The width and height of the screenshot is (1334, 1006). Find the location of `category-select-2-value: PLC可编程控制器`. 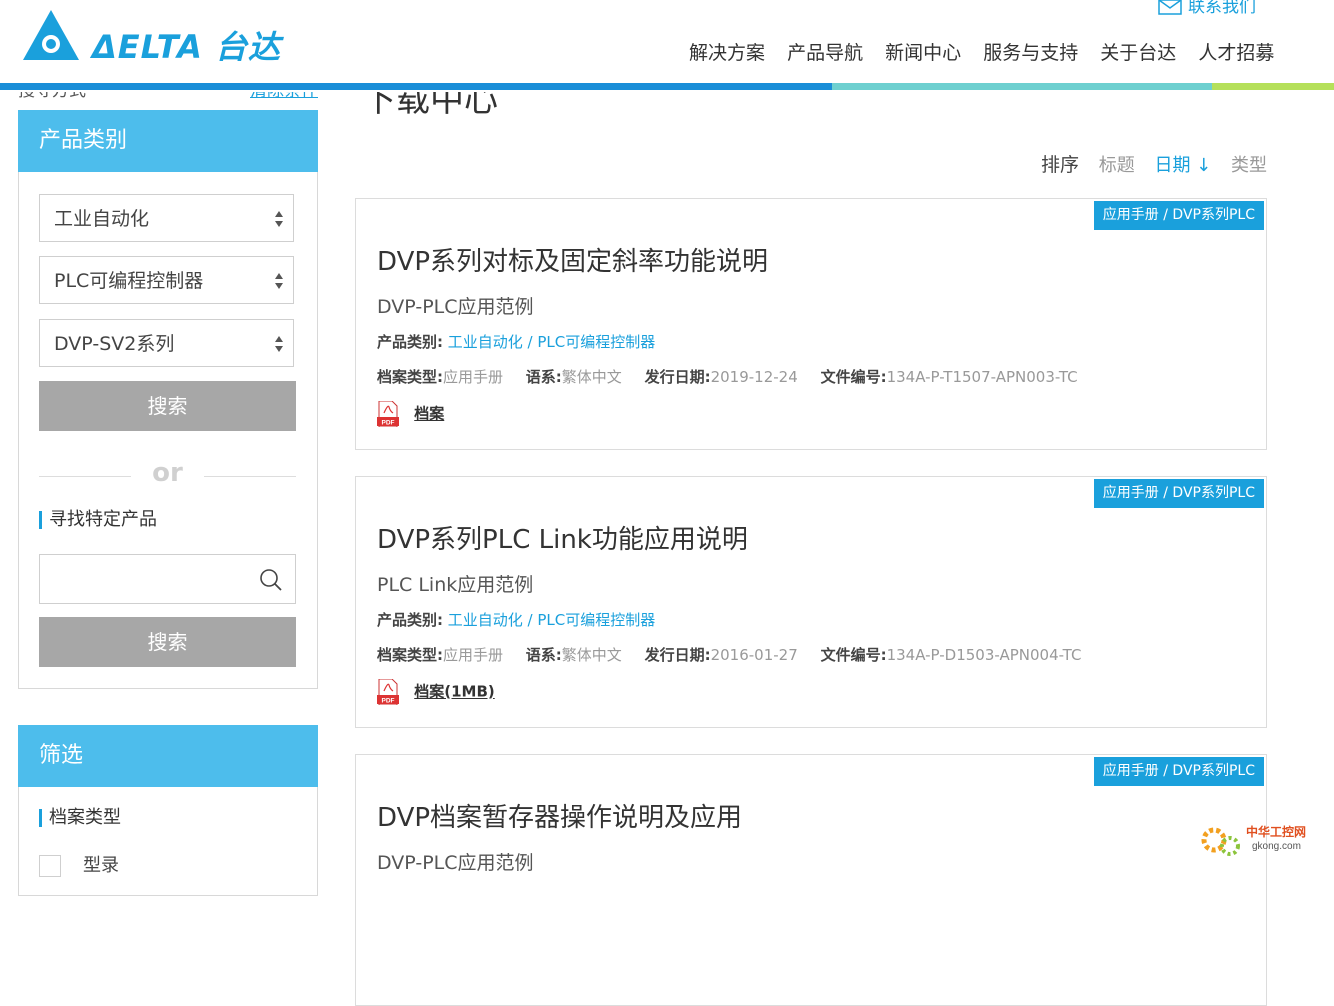

category-select-2-value: PLC可编程控制器 is located at coordinates (129, 281).